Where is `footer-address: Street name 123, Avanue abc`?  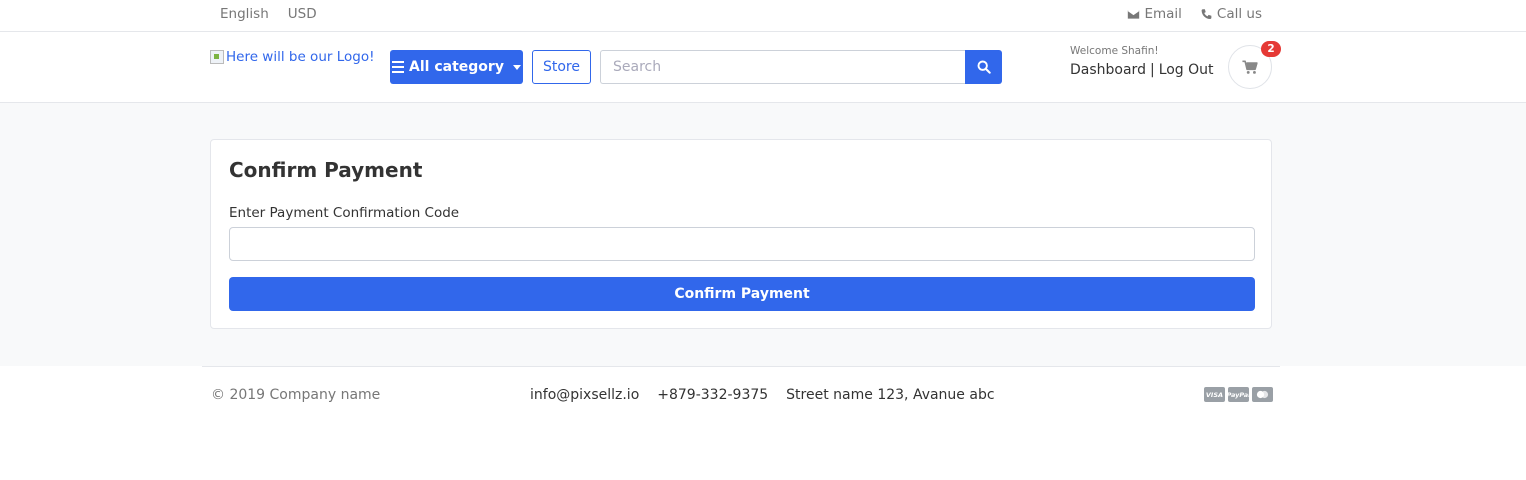
footer-address: Street name 123, Avanue abc is located at coordinates (890, 395).